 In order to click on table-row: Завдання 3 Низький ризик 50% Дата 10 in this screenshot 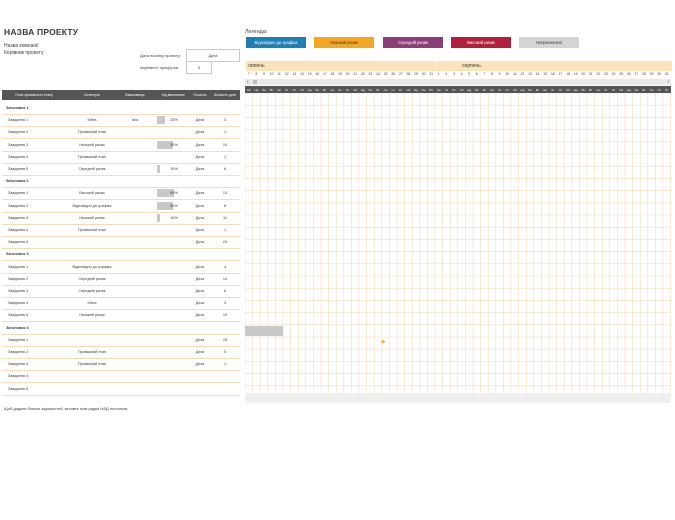, I will do `click(121, 145)`.